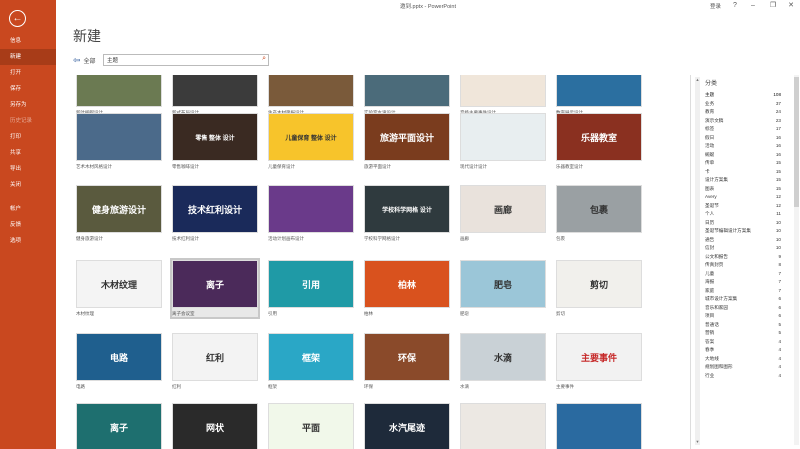 The height and width of the screenshot is (449, 800). I want to click on template-tile: 引用 引用, so click(311, 288).